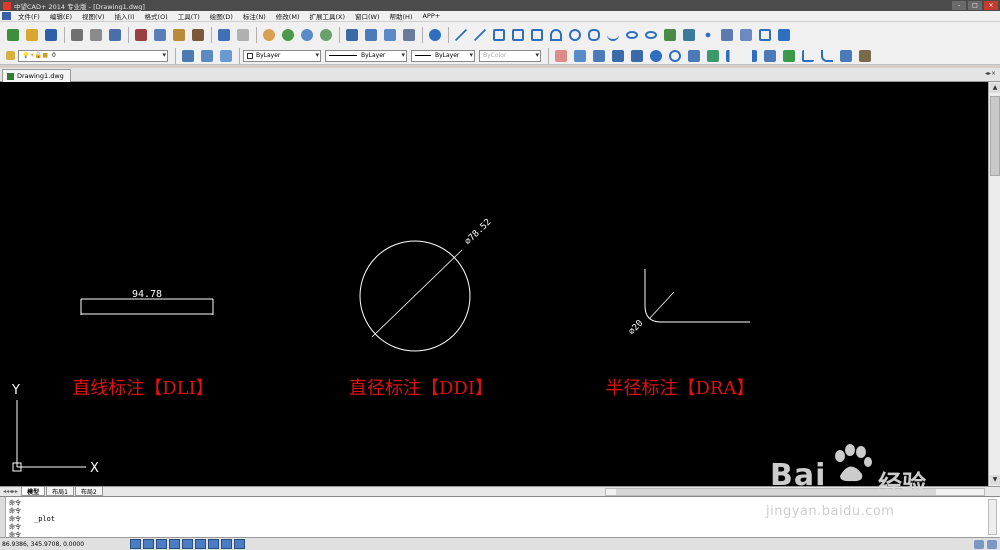 The height and width of the screenshot is (550, 1000). What do you see at coordinates (287, 34) in the screenshot?
I see `zoom-realtime-icon` at bounding box center [287, 34].